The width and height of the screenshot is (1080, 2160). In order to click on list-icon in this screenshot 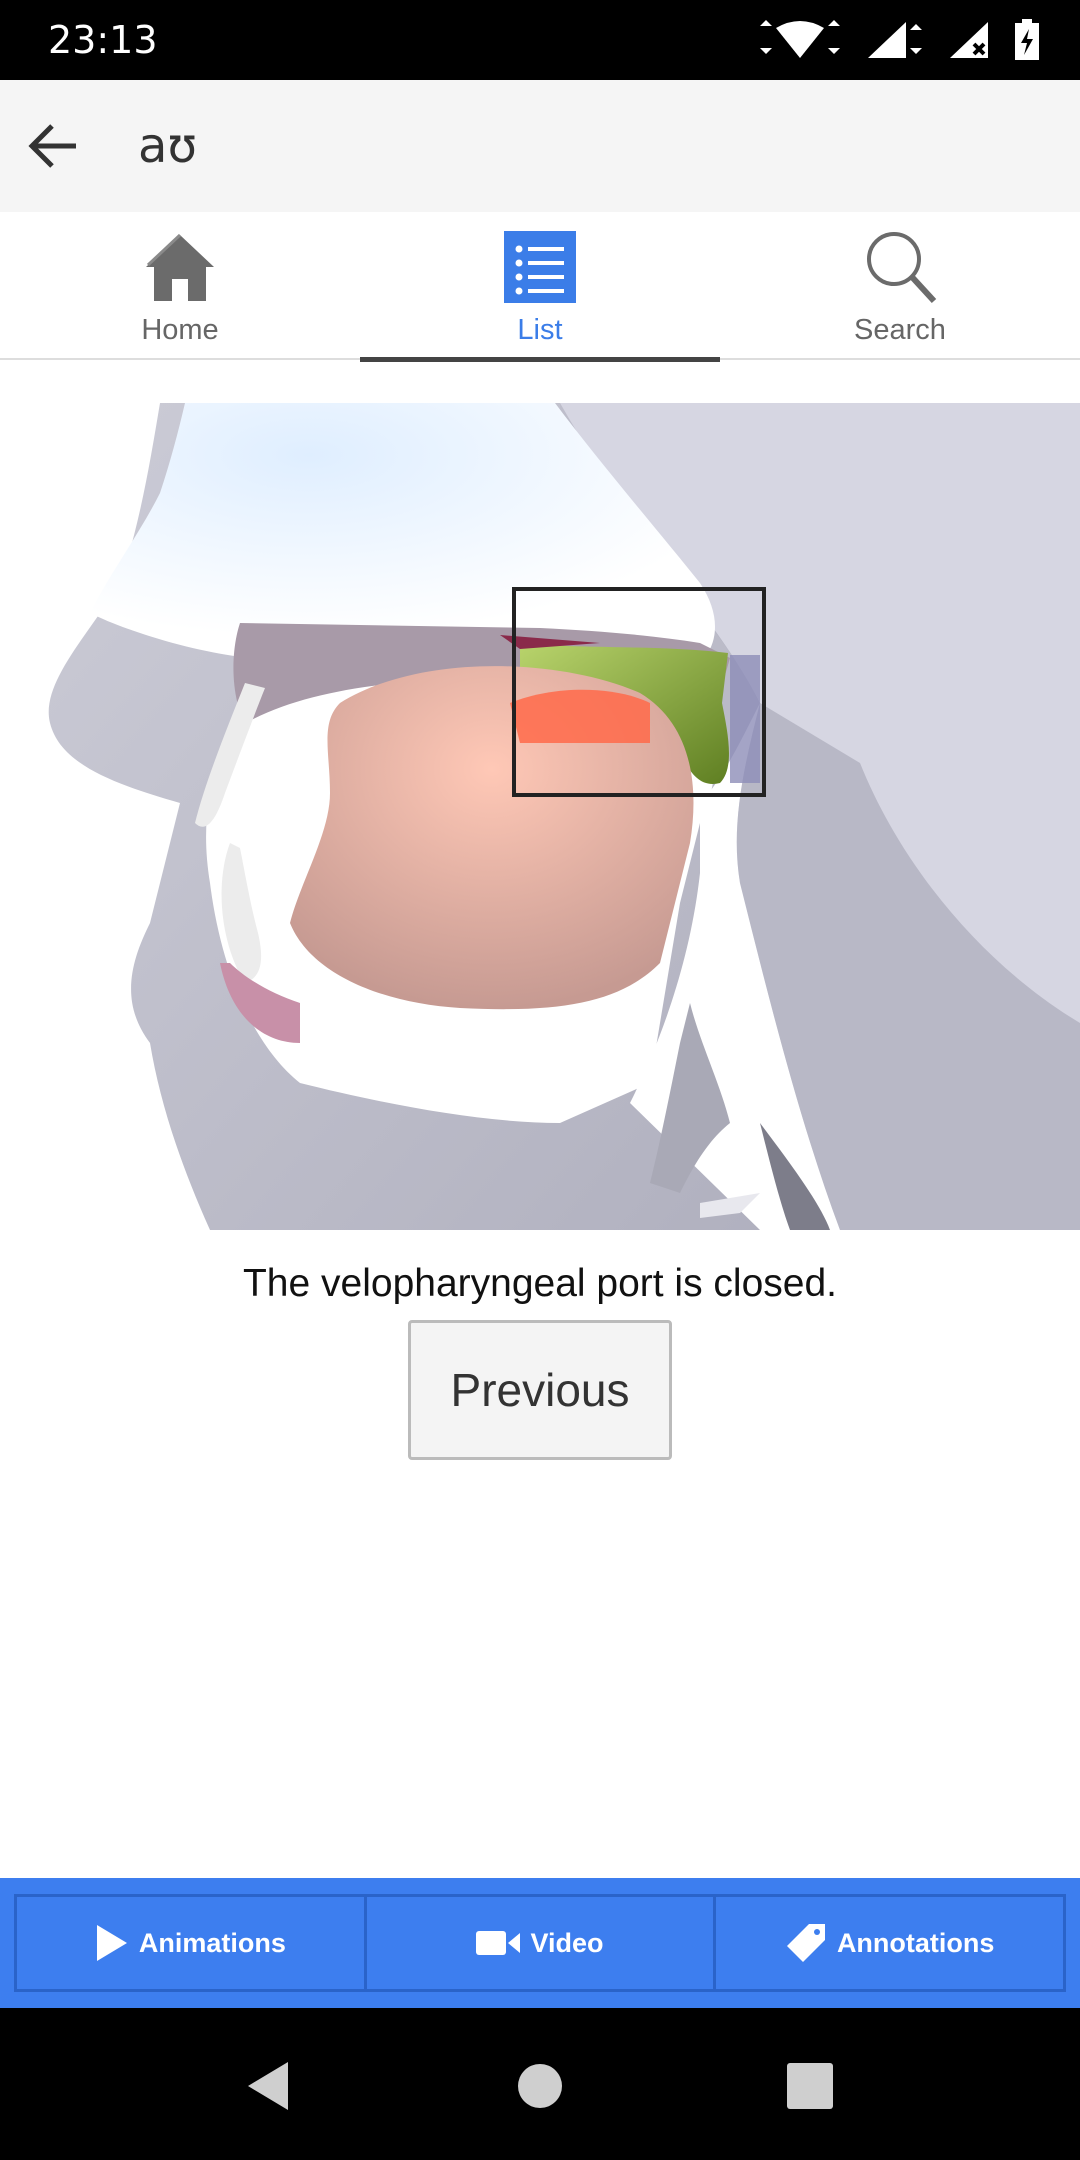, I will do `click(540, 267)`.